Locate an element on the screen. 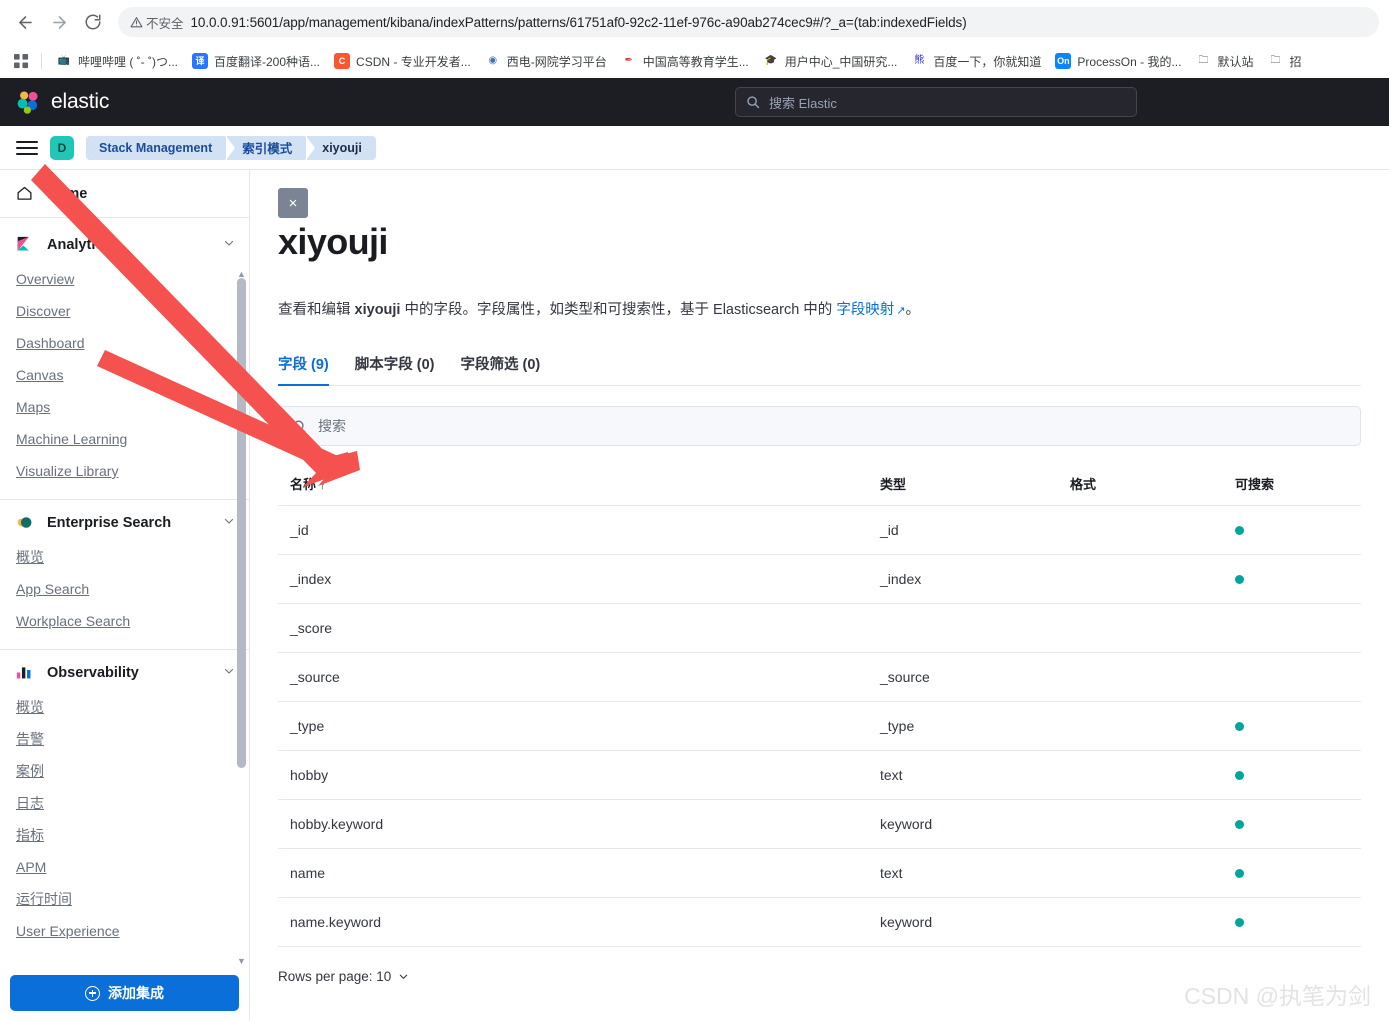 The width and height of the screenshot is (1389, 1021). sidebar-item-home: Home is located at coordinates (124, 194).